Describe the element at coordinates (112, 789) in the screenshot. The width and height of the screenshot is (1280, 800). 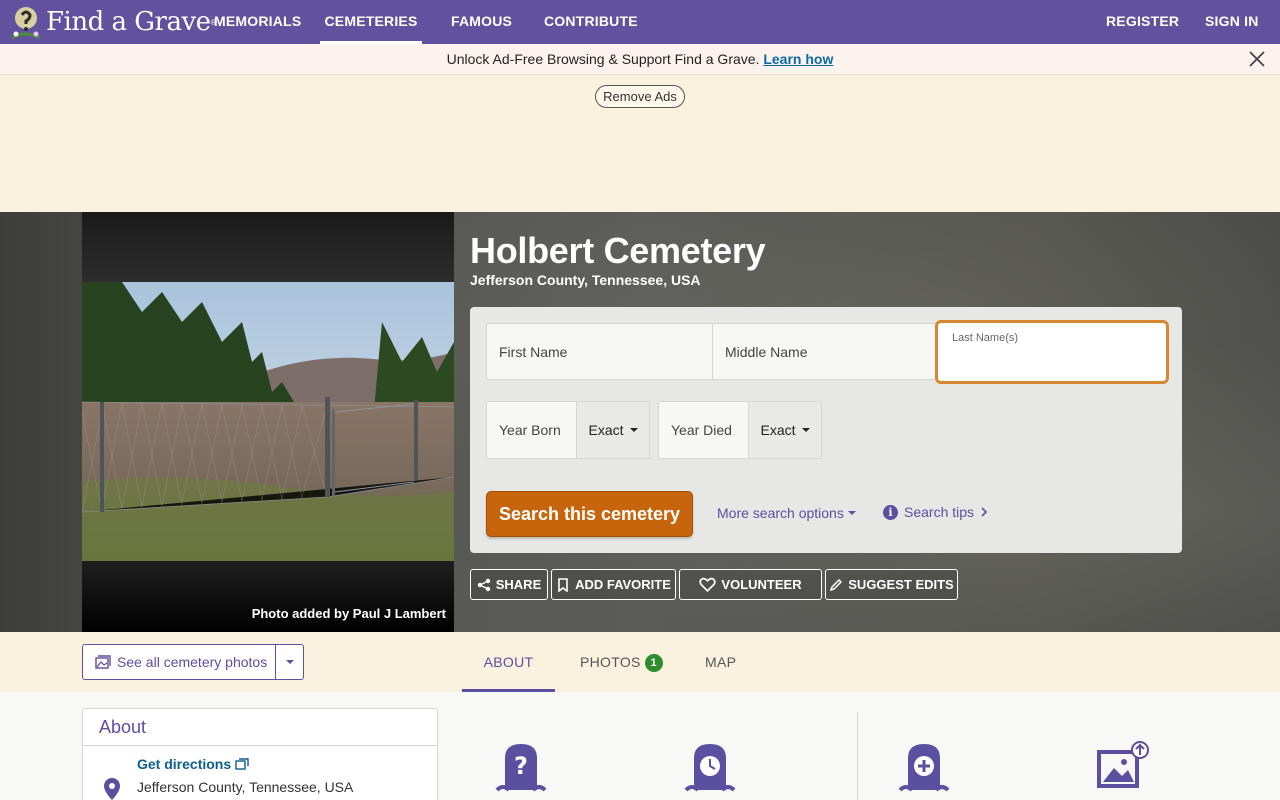
I see `map-pin-icon` at that location.